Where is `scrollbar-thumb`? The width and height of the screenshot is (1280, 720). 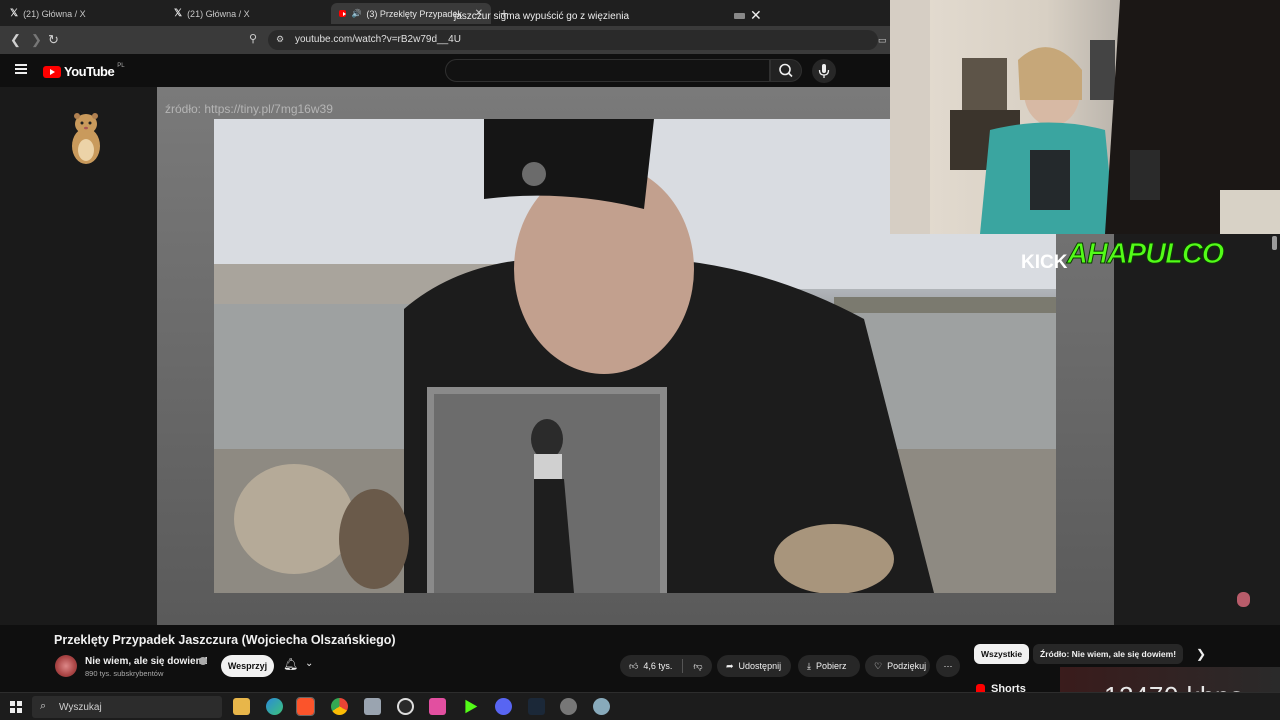
scrollbar-thumb is located at coordinates (1274, 243).